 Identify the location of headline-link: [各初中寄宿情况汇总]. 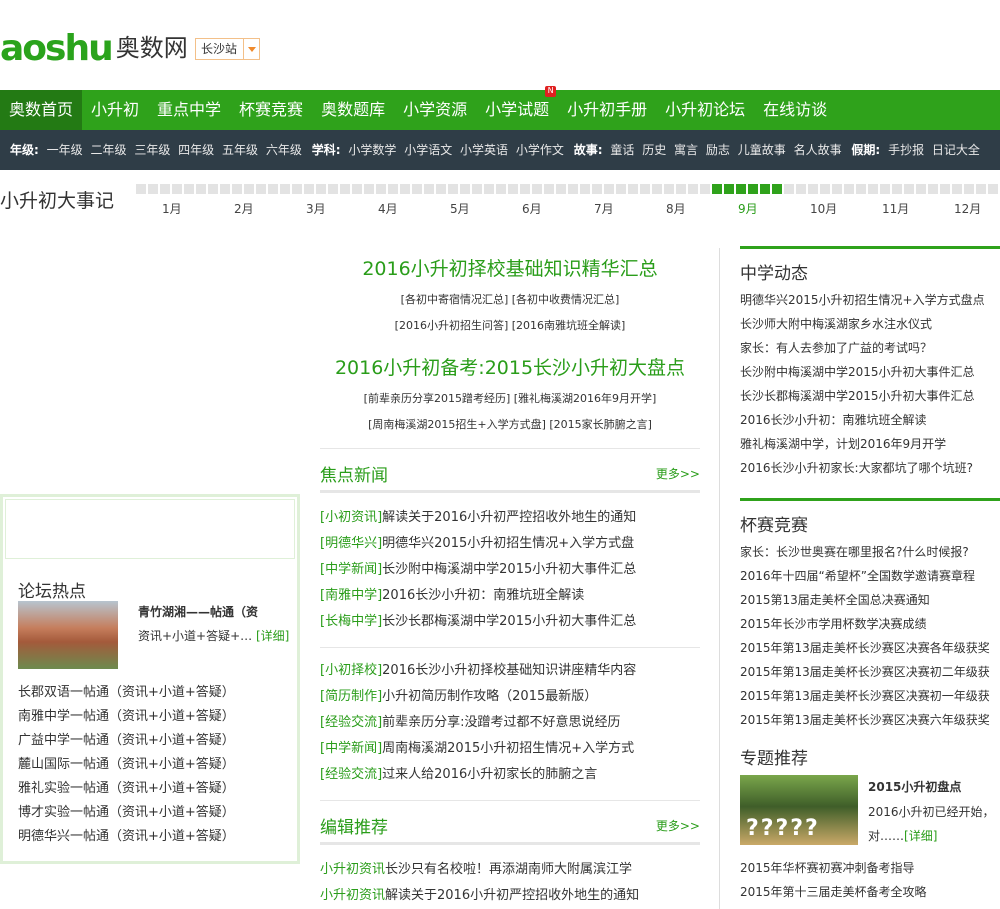
(455, 299).